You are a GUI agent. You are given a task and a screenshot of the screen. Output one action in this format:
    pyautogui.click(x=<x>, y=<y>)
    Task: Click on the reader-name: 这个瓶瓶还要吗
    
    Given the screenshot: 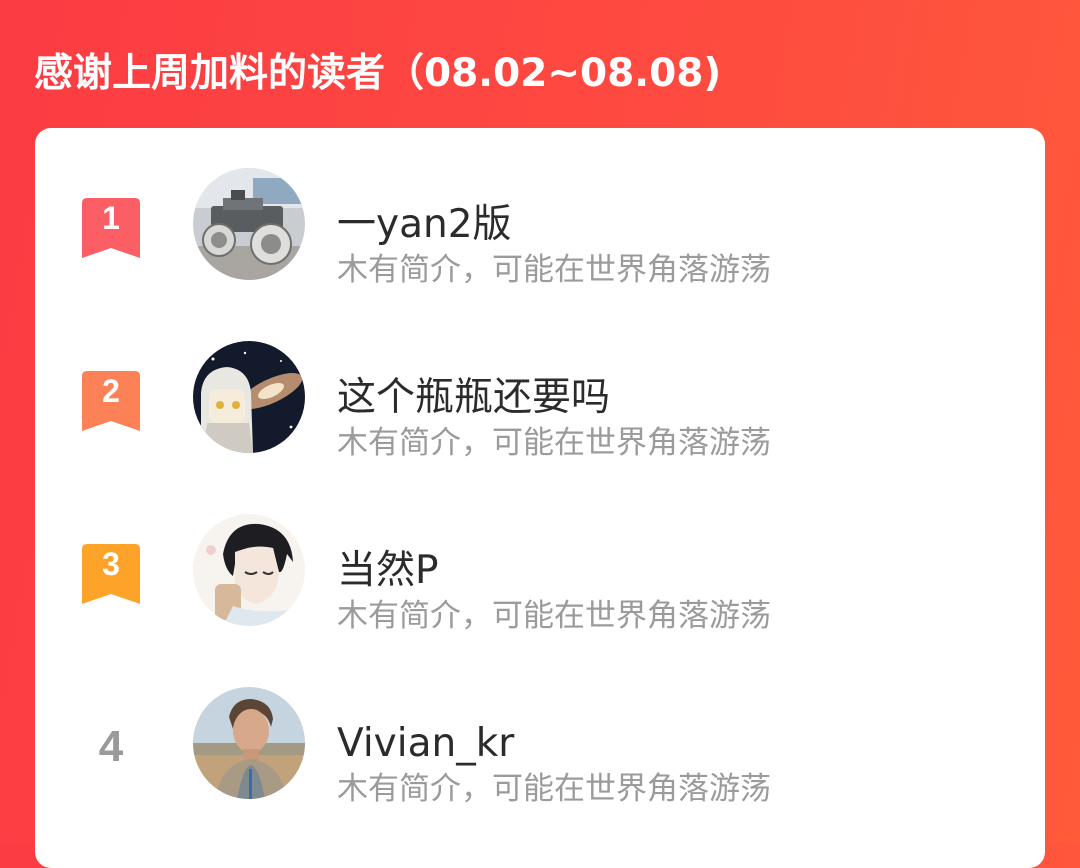 What is the action you would take?
    pyautogui.click(x=473, y=398)
    